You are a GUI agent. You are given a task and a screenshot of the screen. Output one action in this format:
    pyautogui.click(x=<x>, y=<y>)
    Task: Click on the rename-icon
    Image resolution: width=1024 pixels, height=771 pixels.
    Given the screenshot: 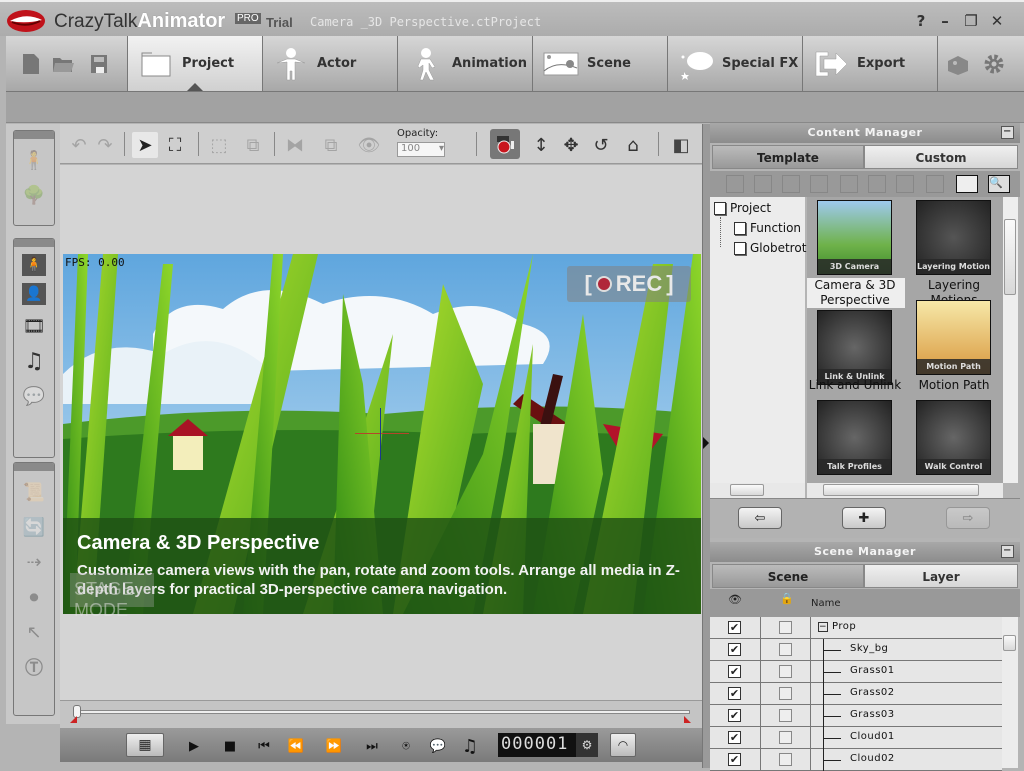 What is the action you would take?
    pyautogui.click(x=877, y=184)
    